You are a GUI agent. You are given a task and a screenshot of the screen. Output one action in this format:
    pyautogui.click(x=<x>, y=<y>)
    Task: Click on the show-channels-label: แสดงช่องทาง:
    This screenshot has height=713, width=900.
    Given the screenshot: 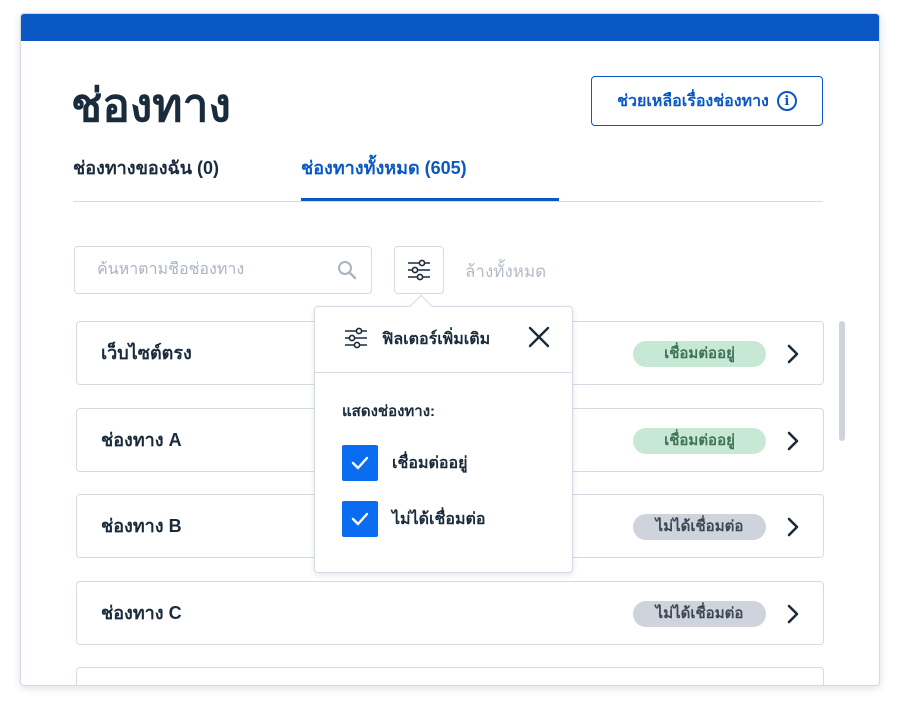 What is the action you would take?
    pyautogui.click(x=389, y=411)
    